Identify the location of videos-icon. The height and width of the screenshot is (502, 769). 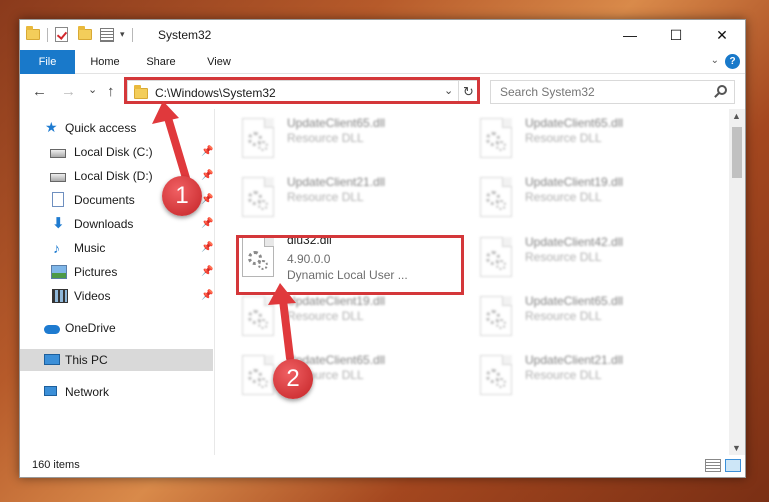
(60, 296).